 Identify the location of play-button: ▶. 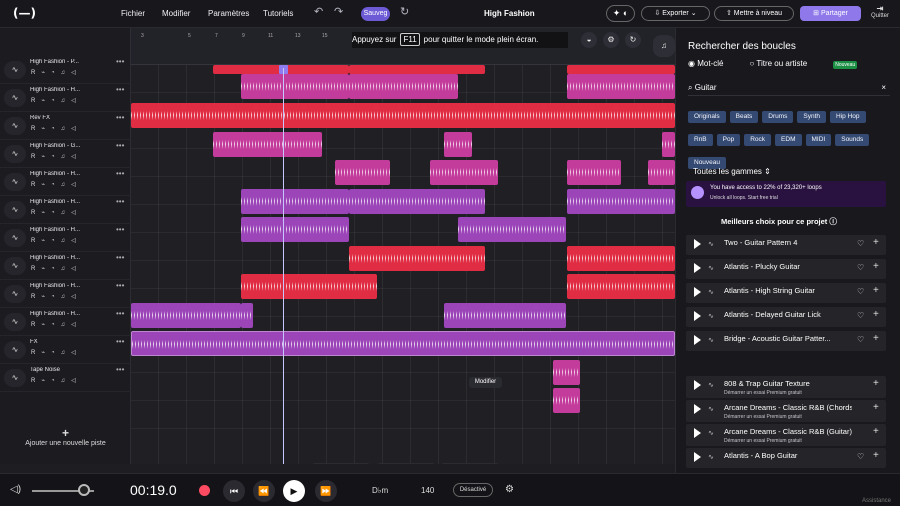
(294, 491).